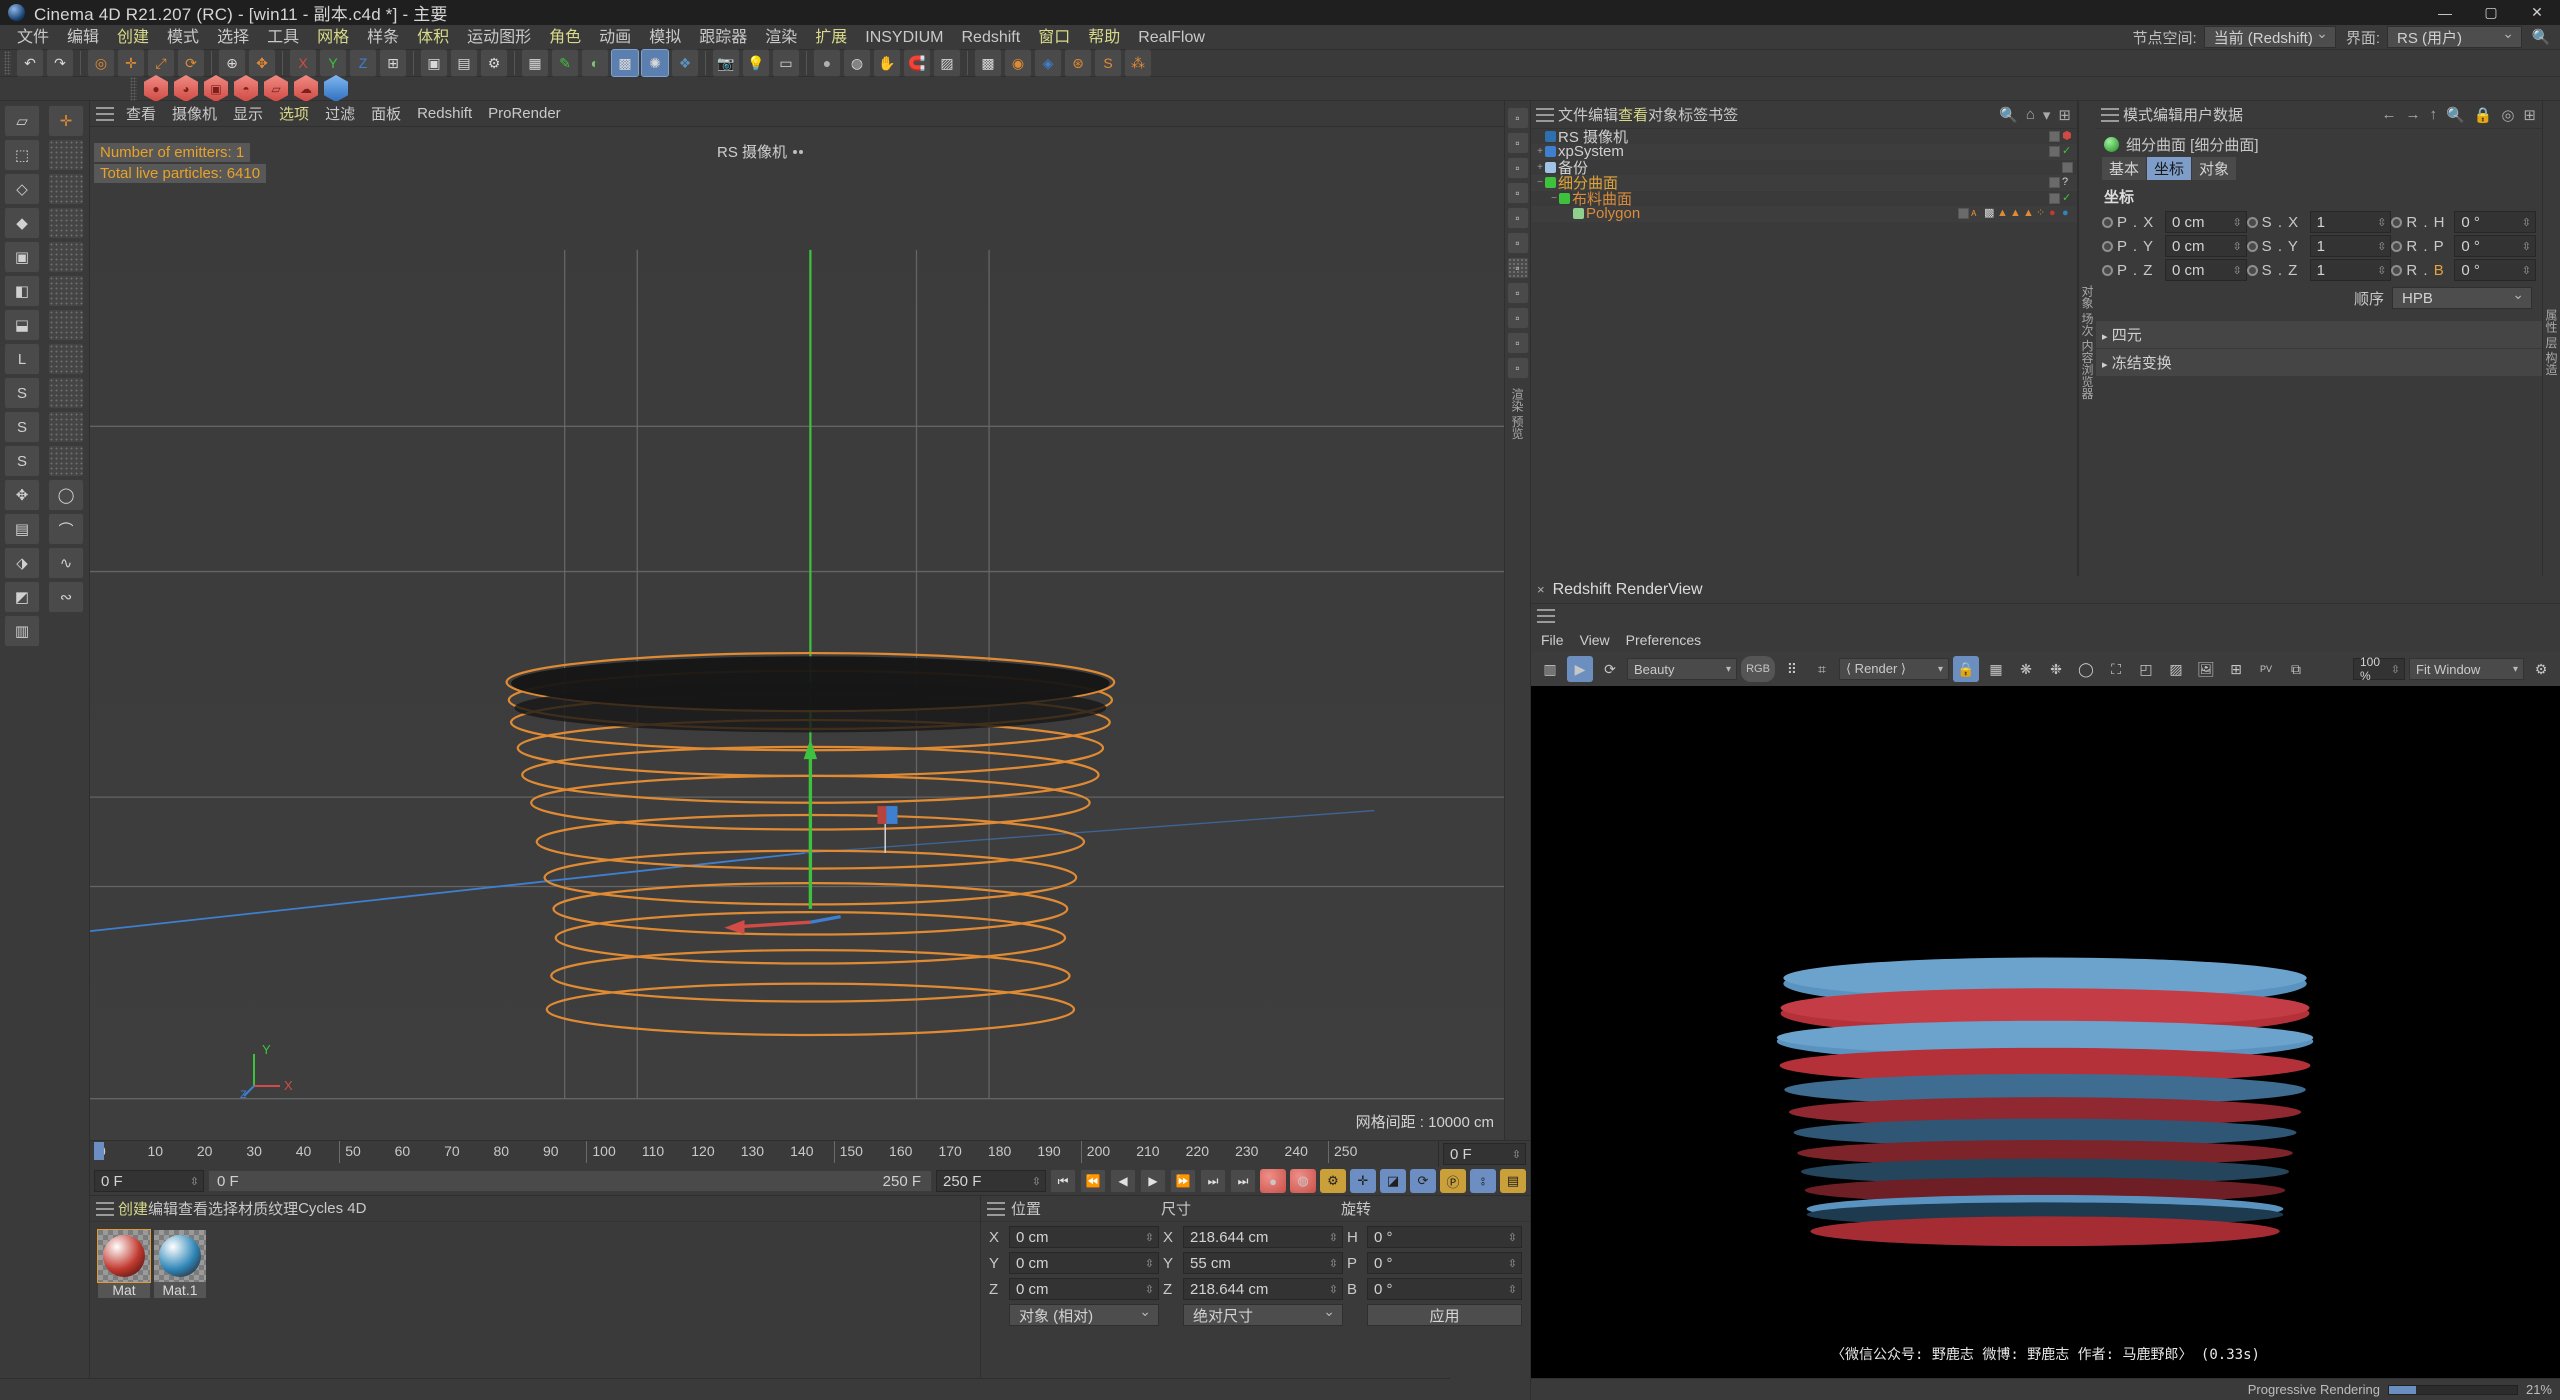 This screenshot has height=1400, width=2560. Describe the element at coordinates (2350, 222) in the screenshot. I see `attr-scale-field: 1` at that location.